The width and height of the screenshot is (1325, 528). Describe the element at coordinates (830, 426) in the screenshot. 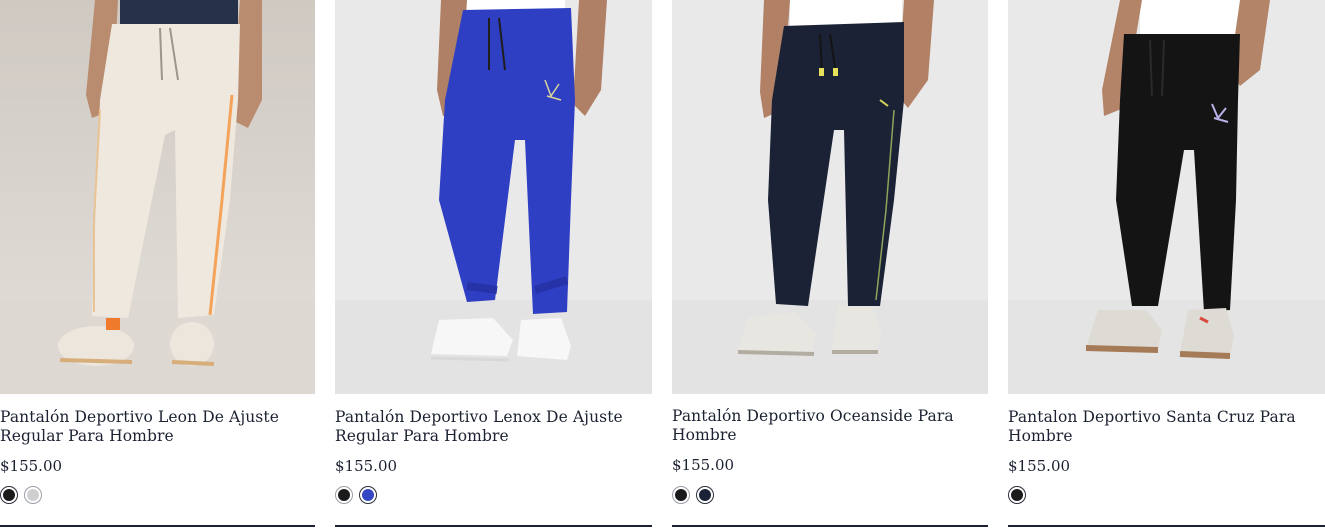

I see `product-title: Pantalón Deportivo Oceanside Para Hombre` at that location.